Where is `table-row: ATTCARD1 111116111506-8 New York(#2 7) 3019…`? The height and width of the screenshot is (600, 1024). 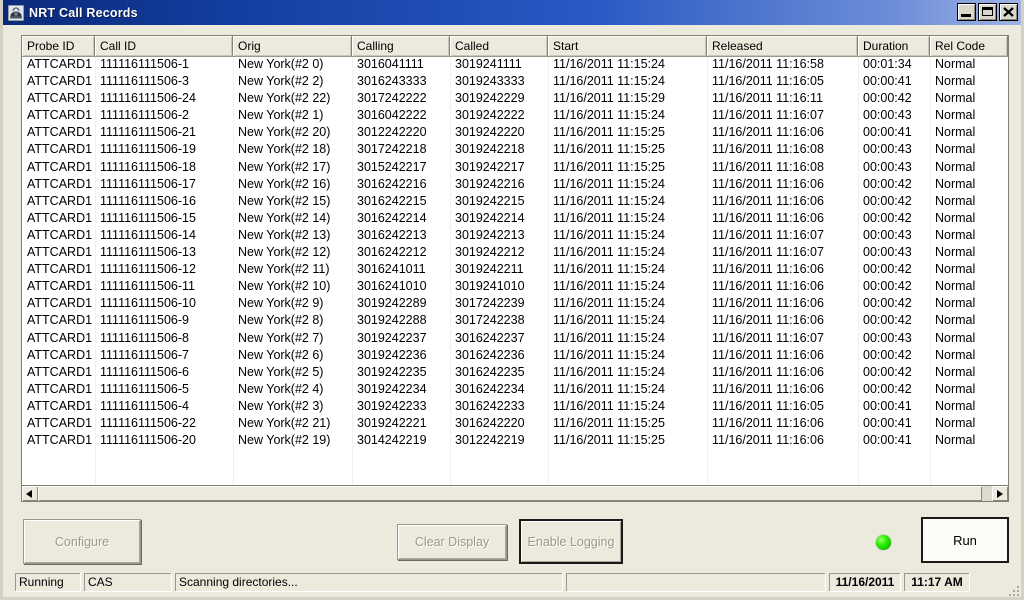 table-row: ATTCARD1 111116111506-8 New York(#2 7) 3019… is located at coordinates (515, 339).